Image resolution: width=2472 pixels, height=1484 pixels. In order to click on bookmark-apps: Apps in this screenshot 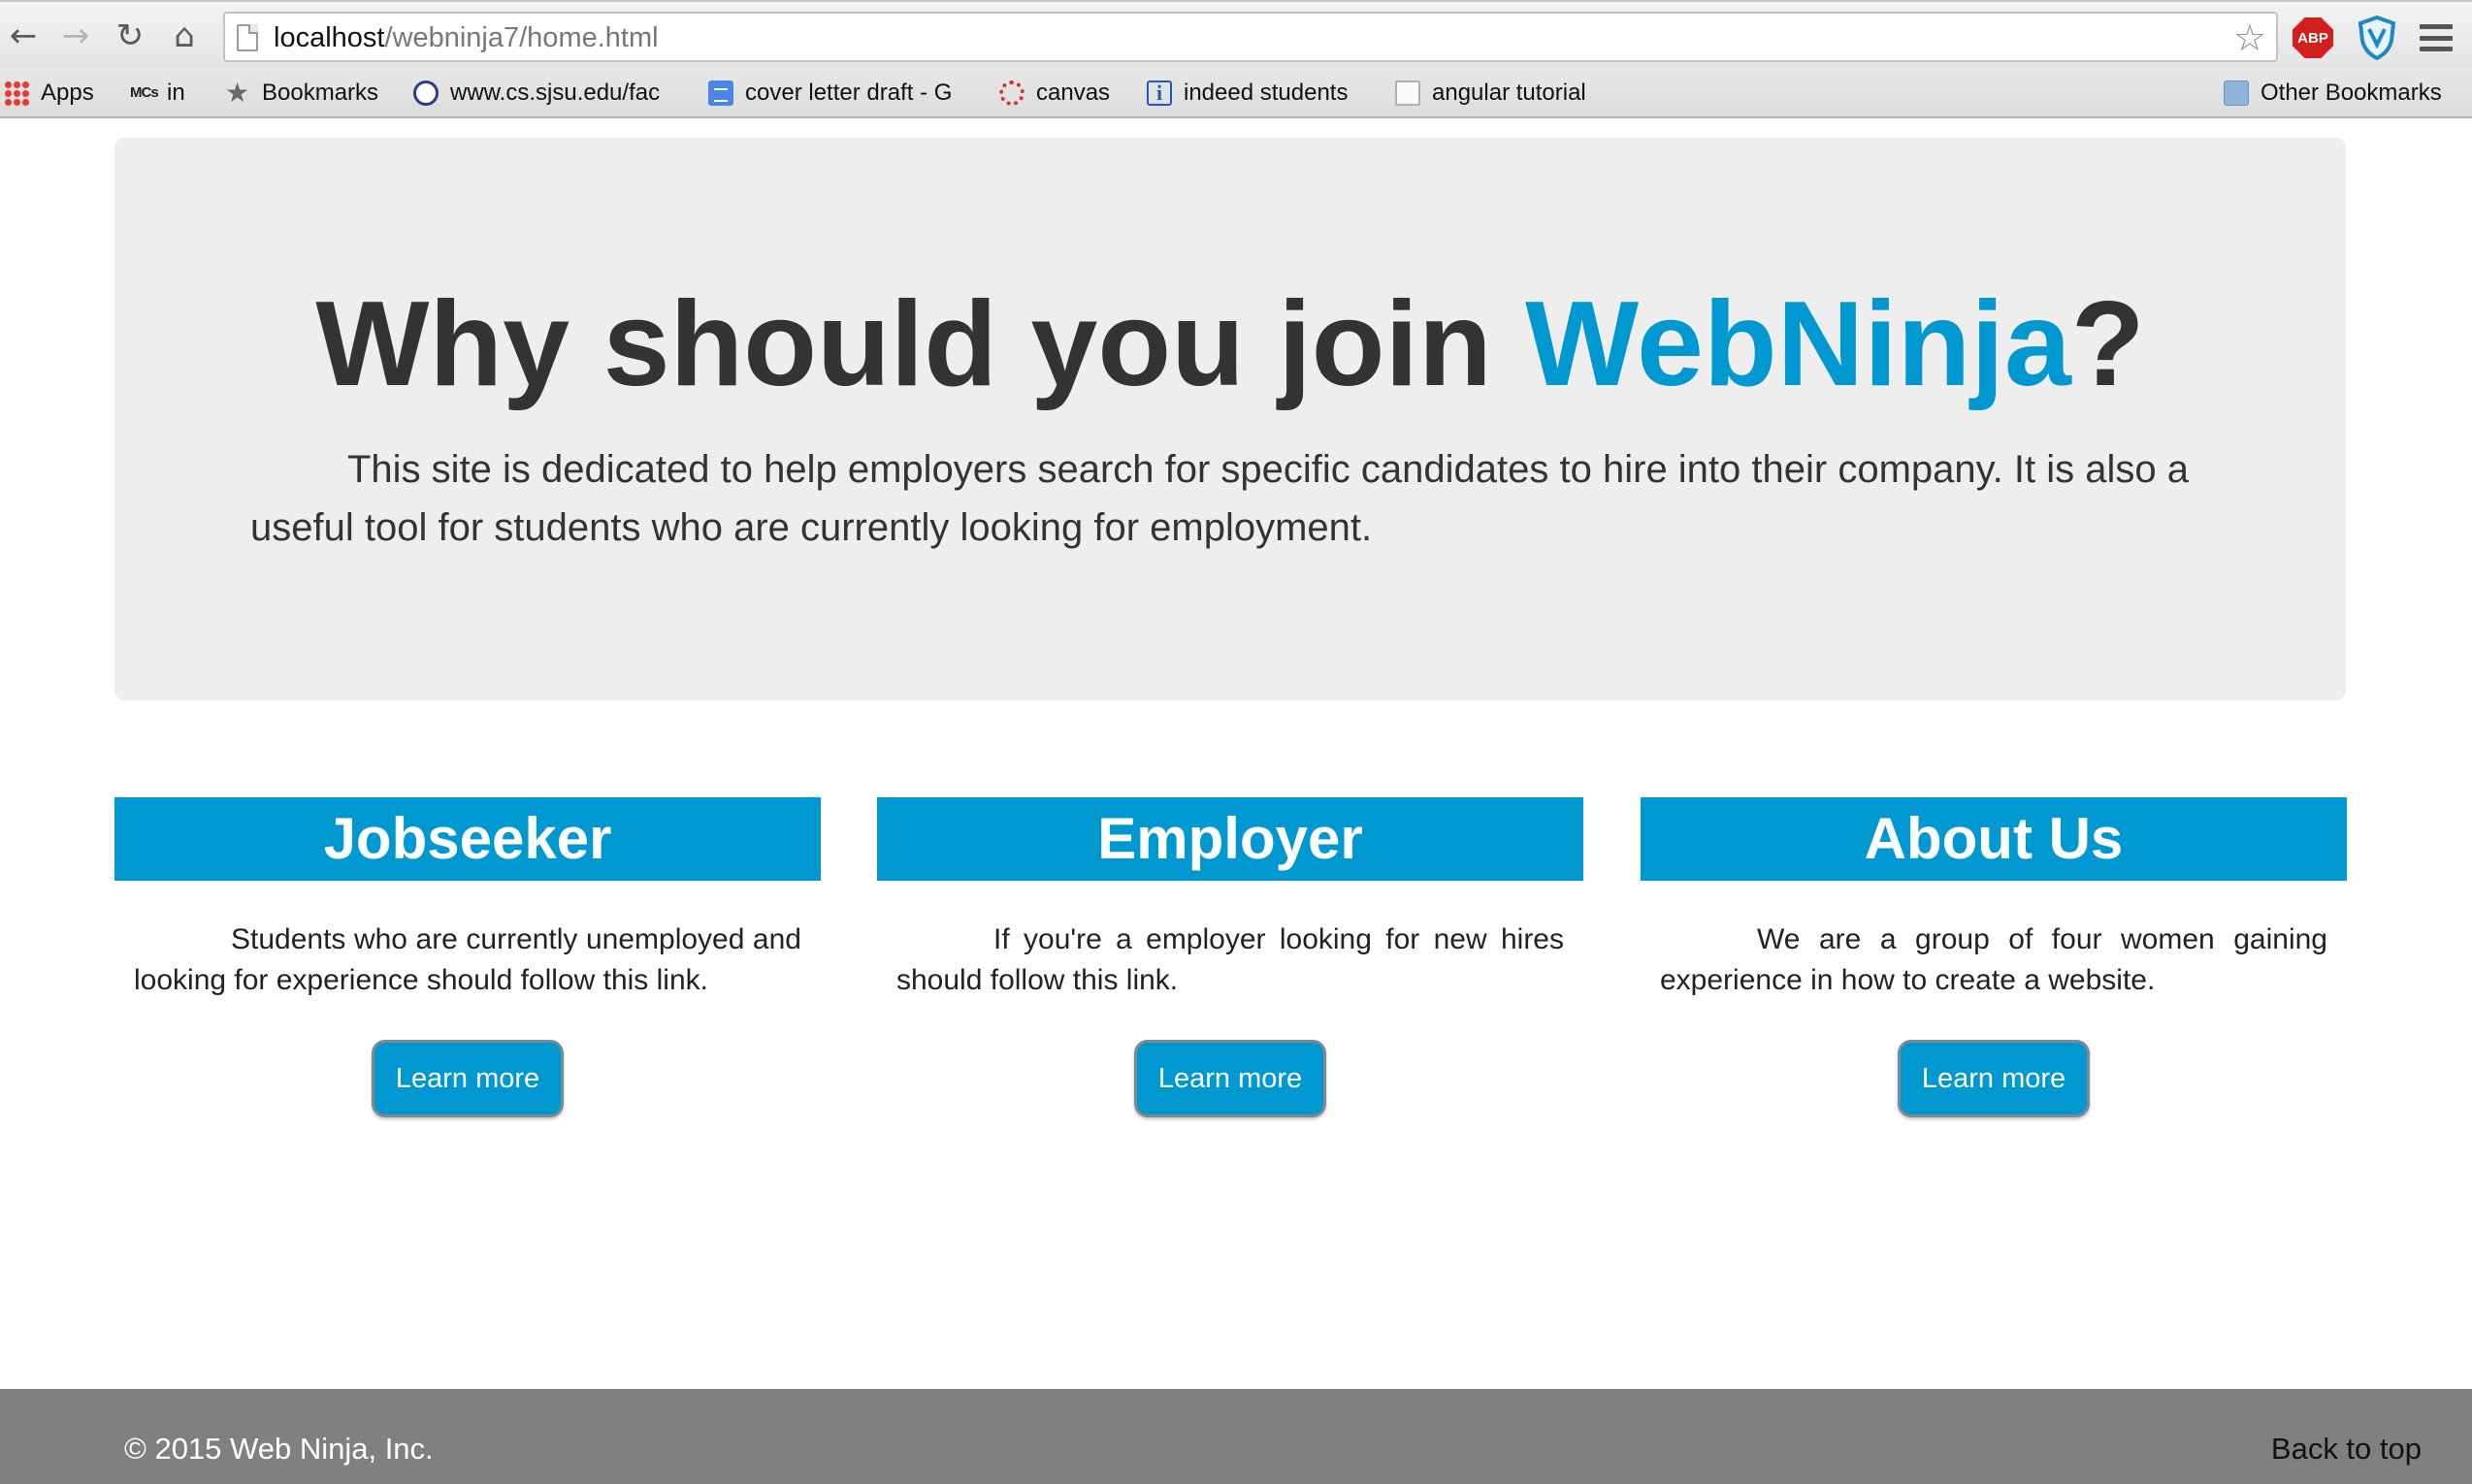, I will do `click(49, 93)`.